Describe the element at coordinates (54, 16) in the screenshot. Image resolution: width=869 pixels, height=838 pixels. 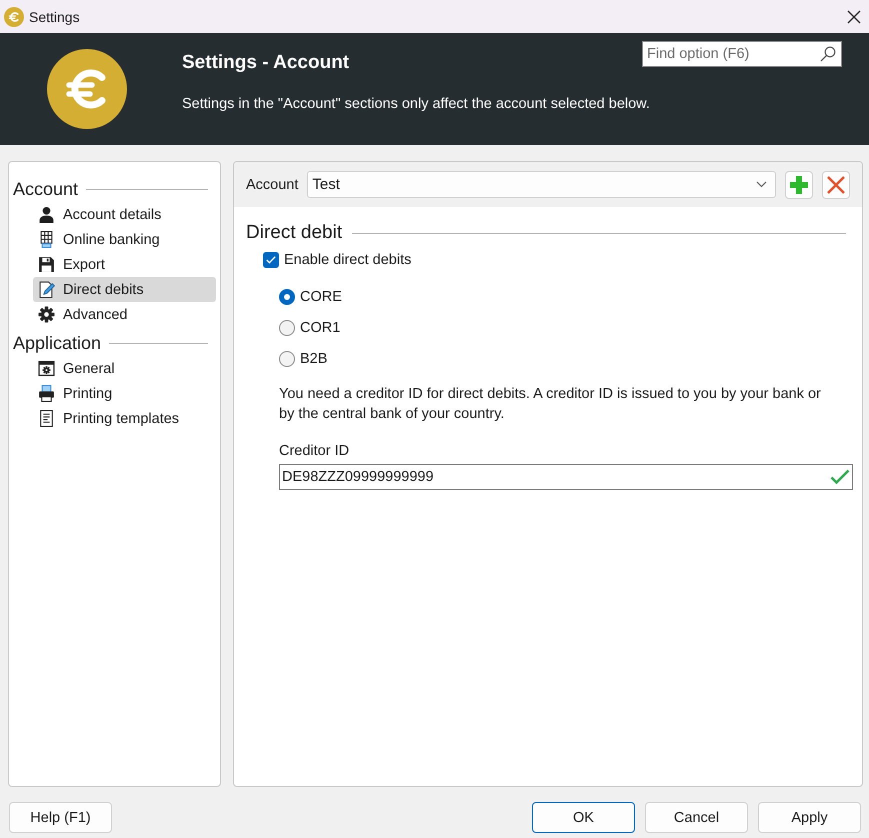
I see `window-title: Settings` at that location.